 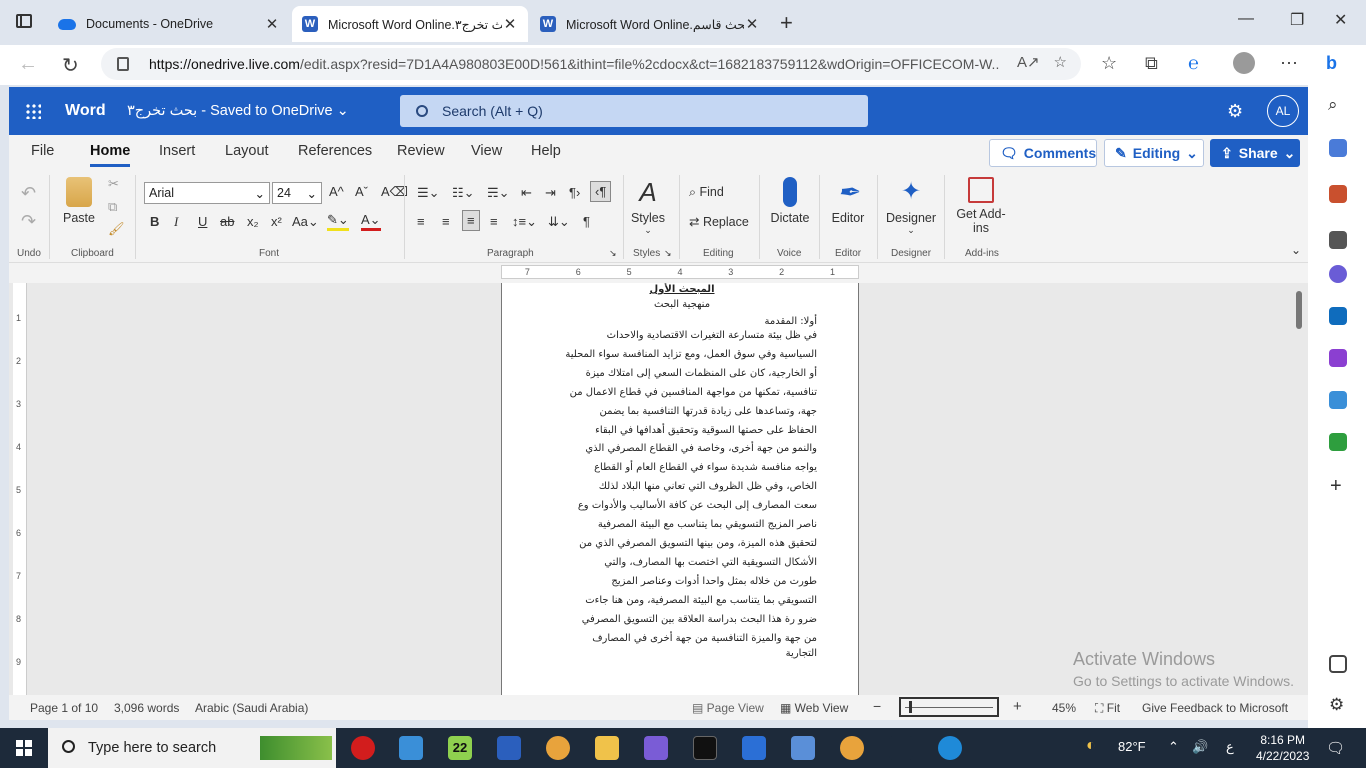 I want to click on highlight-icon: ✎⌄, so click(x=338, y=221).